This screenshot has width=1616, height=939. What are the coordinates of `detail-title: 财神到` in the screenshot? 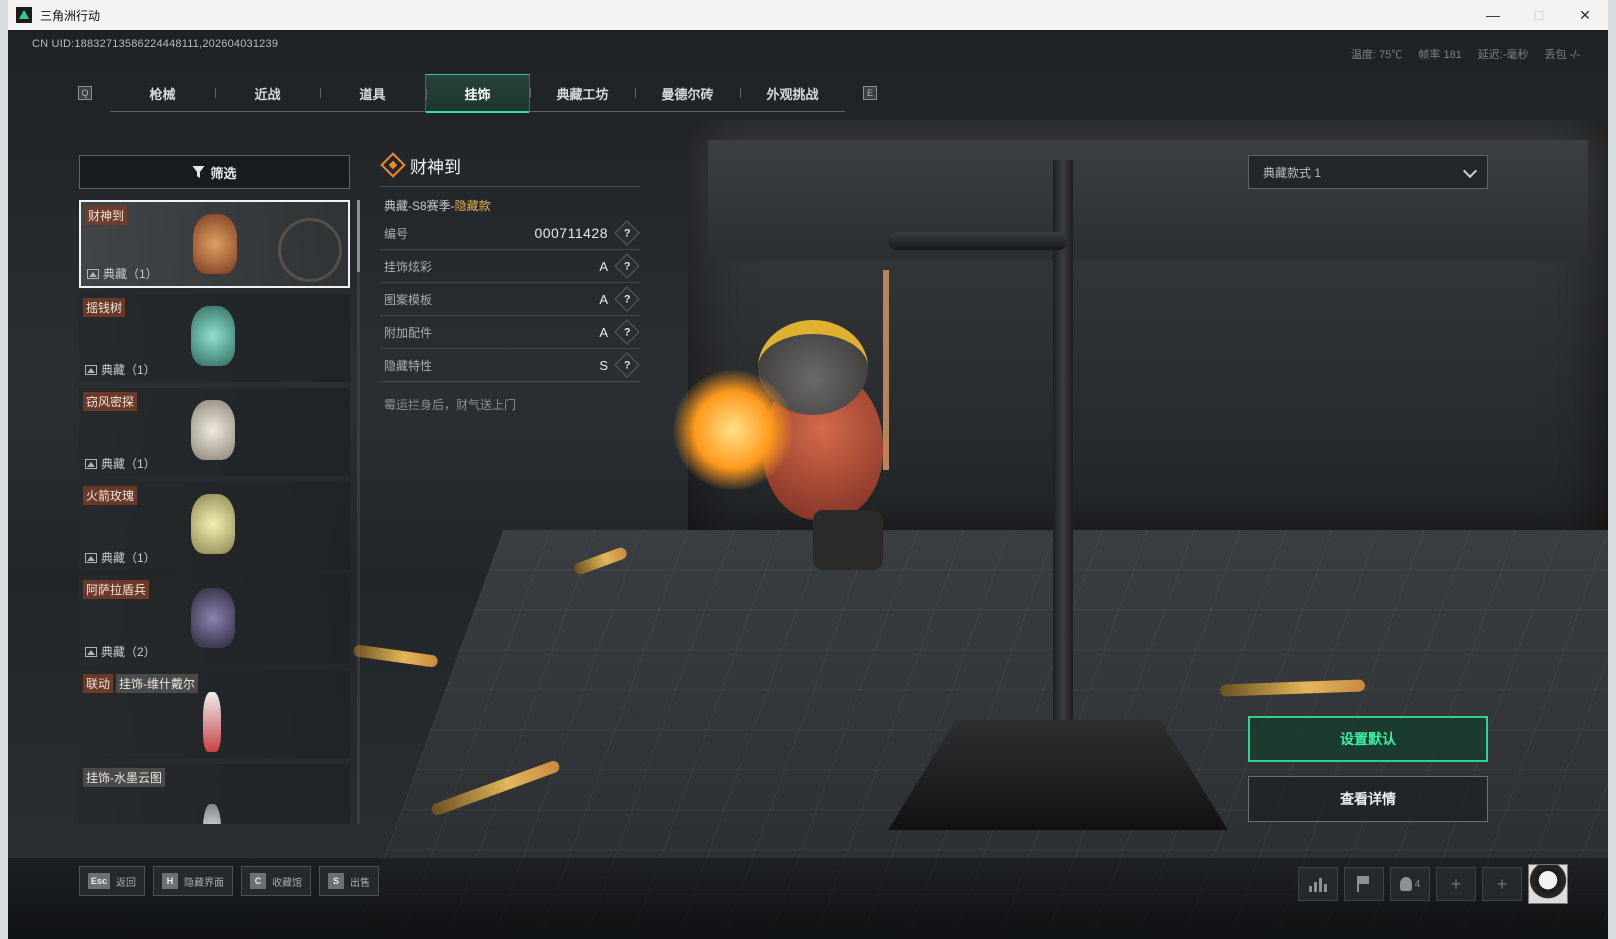 It's located at (435, 167).